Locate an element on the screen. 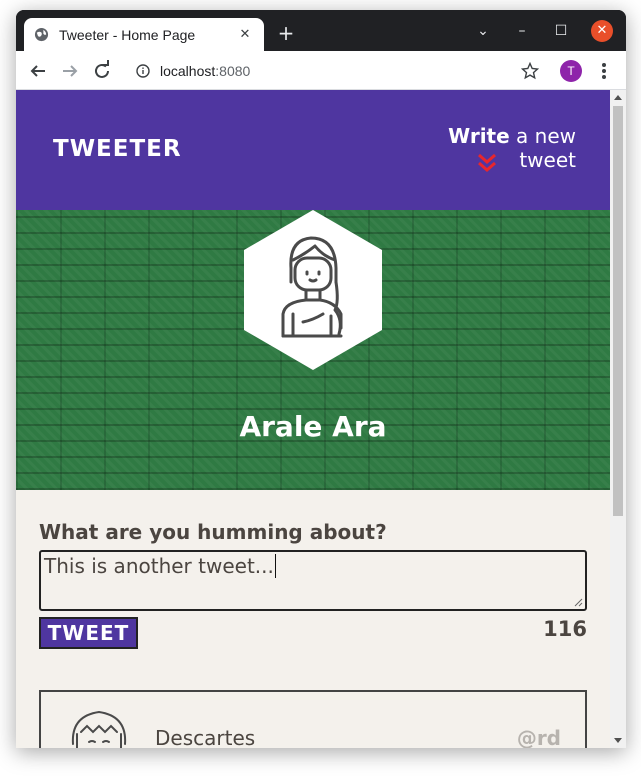 The height and width of the screenshot is (780, 641). scrollbar-thumb is located at coordinates (618, 311).